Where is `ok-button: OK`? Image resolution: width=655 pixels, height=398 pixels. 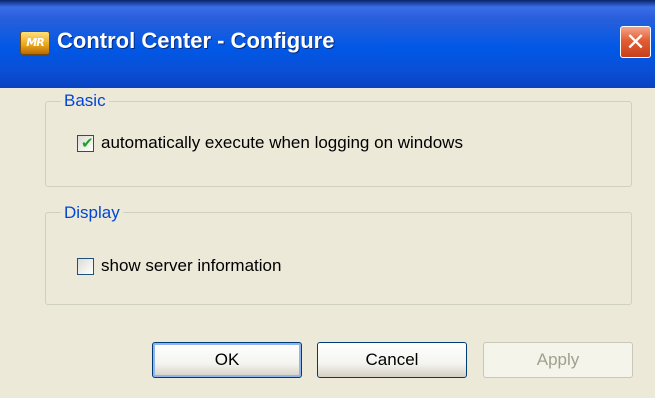
ok-button: OK is located at coordinates (227, 360).